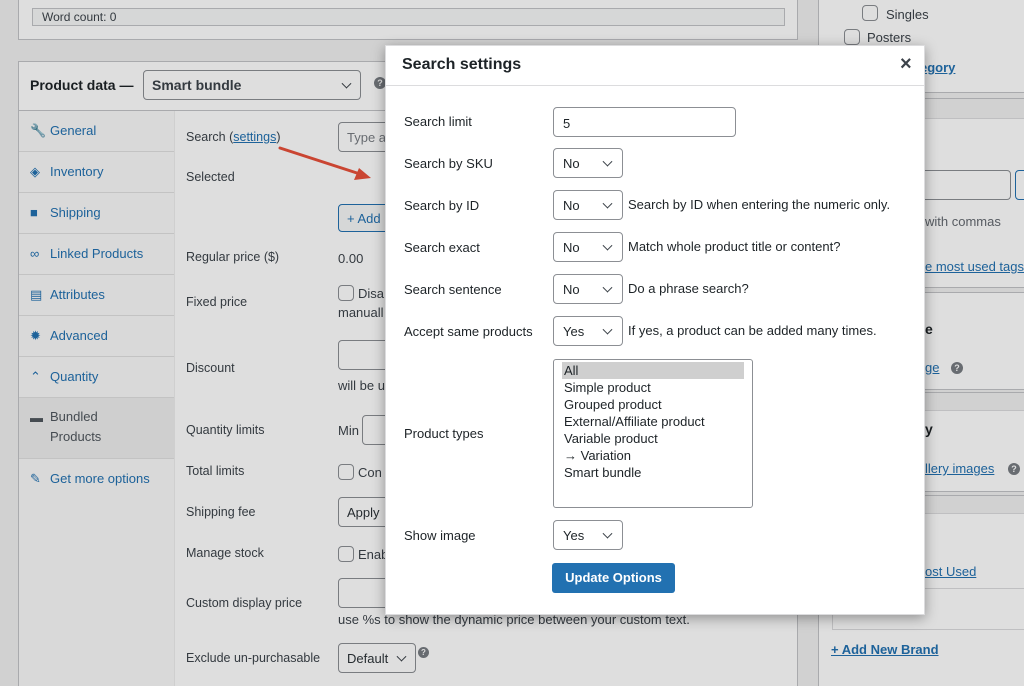  I want to click on accept-same-select: Yes, so click(588, 331).